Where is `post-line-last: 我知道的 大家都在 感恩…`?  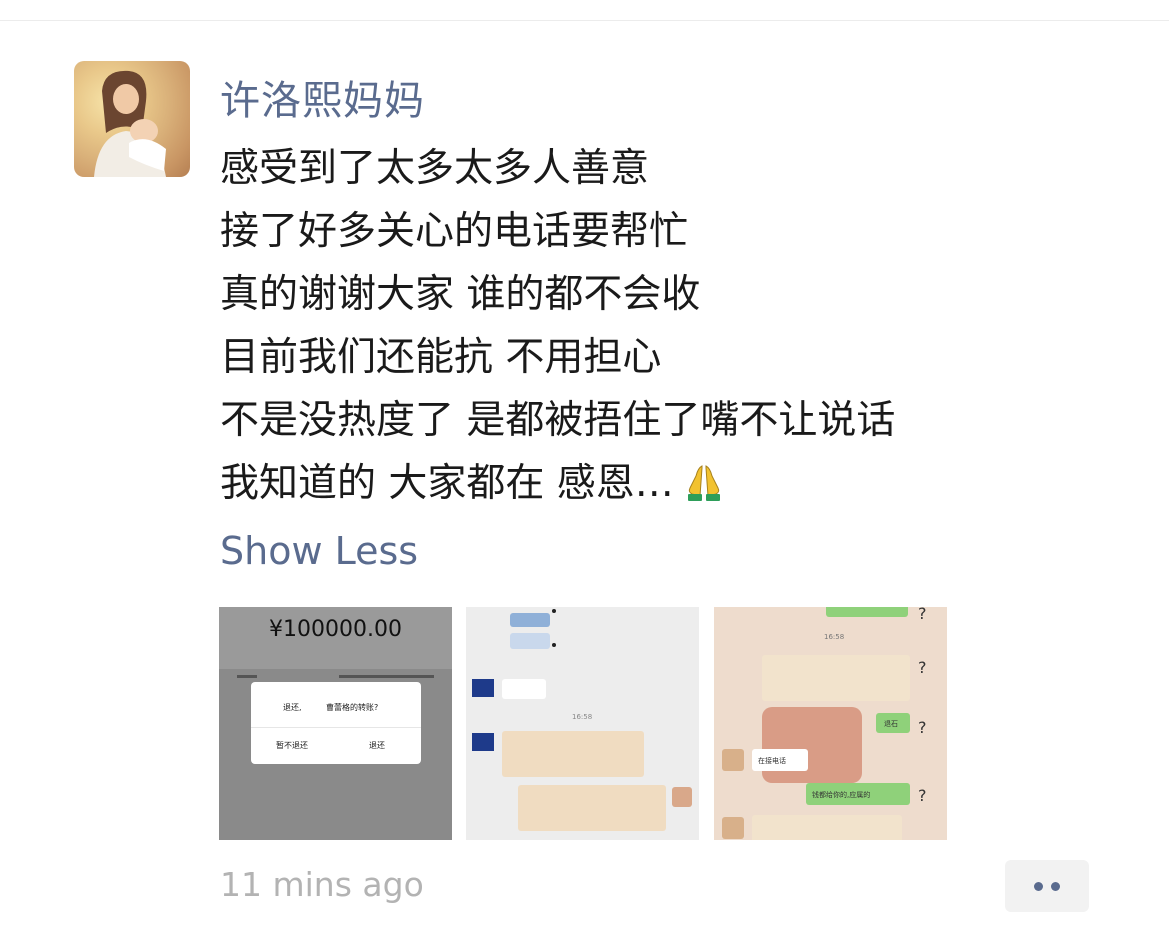 post-line-last: 我知道的 大家都在 感恩… is located at coordinates (557, 483).